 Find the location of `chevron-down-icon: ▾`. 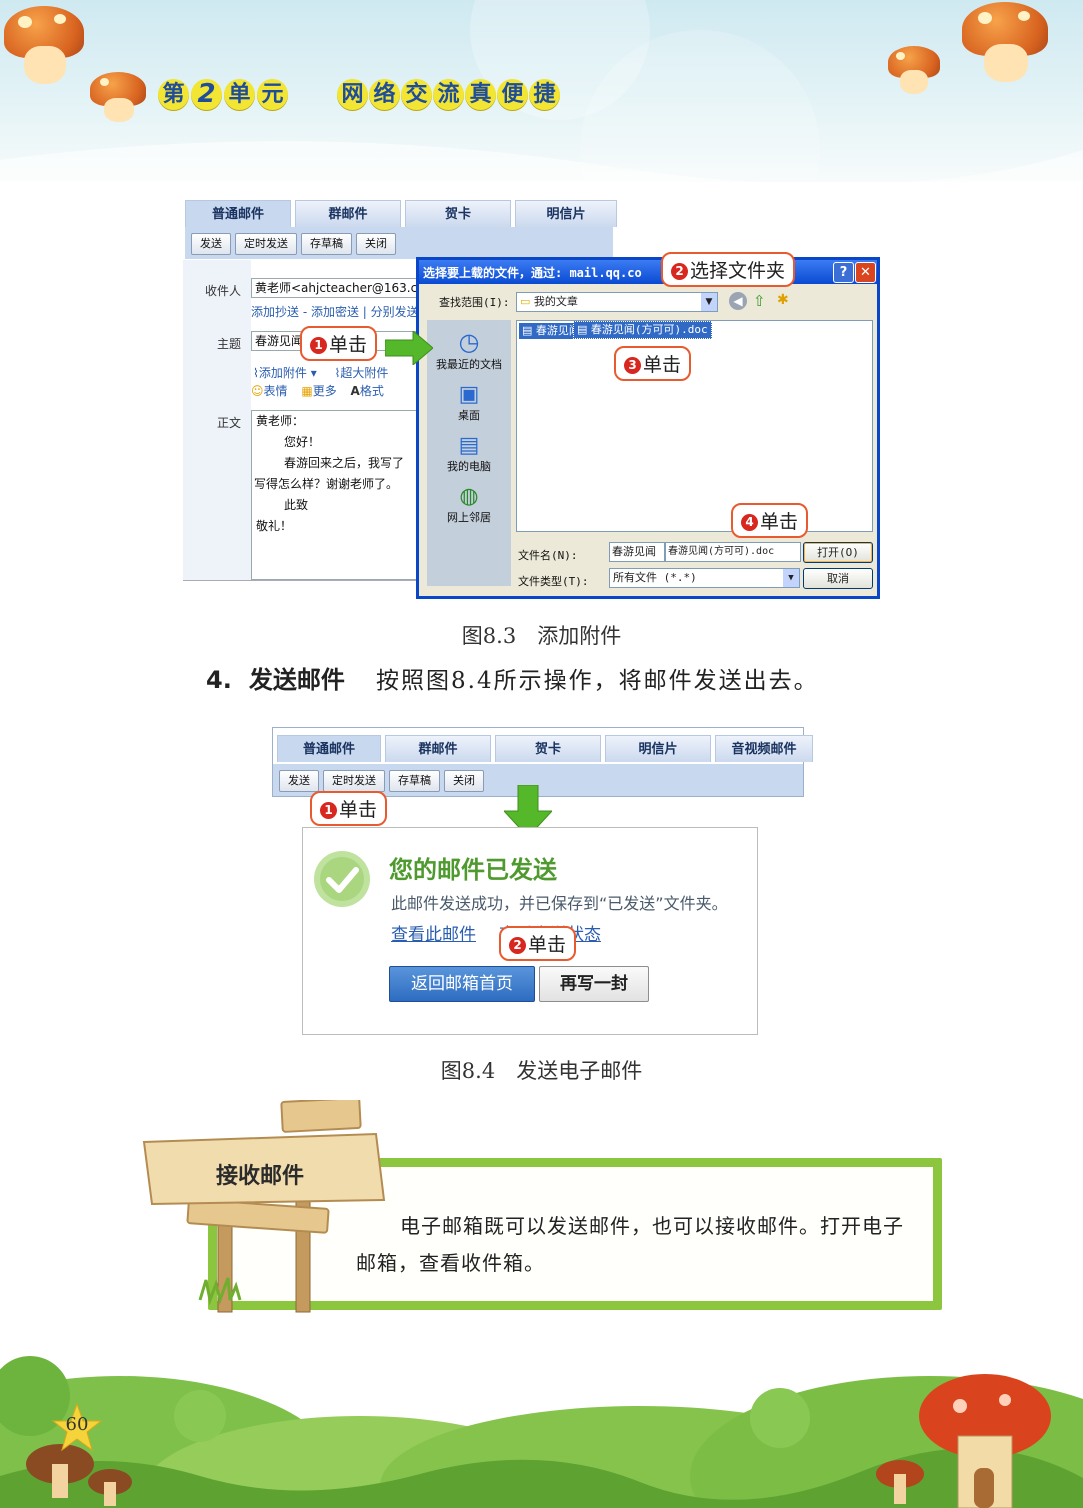

chevron-down-icon: ▾ is located at coordinates (314, 373).